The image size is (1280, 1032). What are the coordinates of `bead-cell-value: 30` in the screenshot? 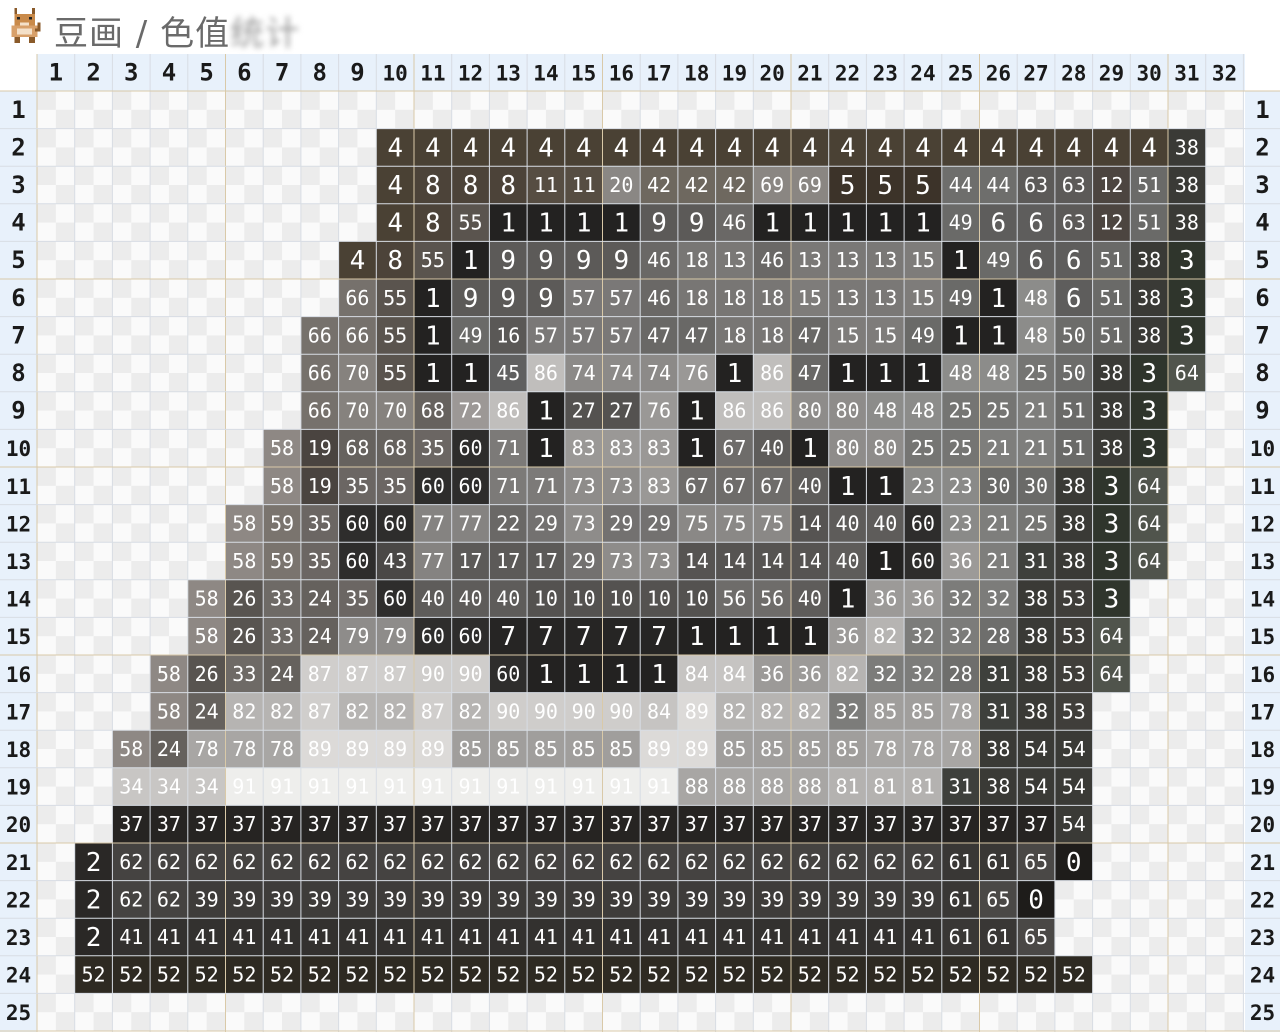 It's located at (998, 486).